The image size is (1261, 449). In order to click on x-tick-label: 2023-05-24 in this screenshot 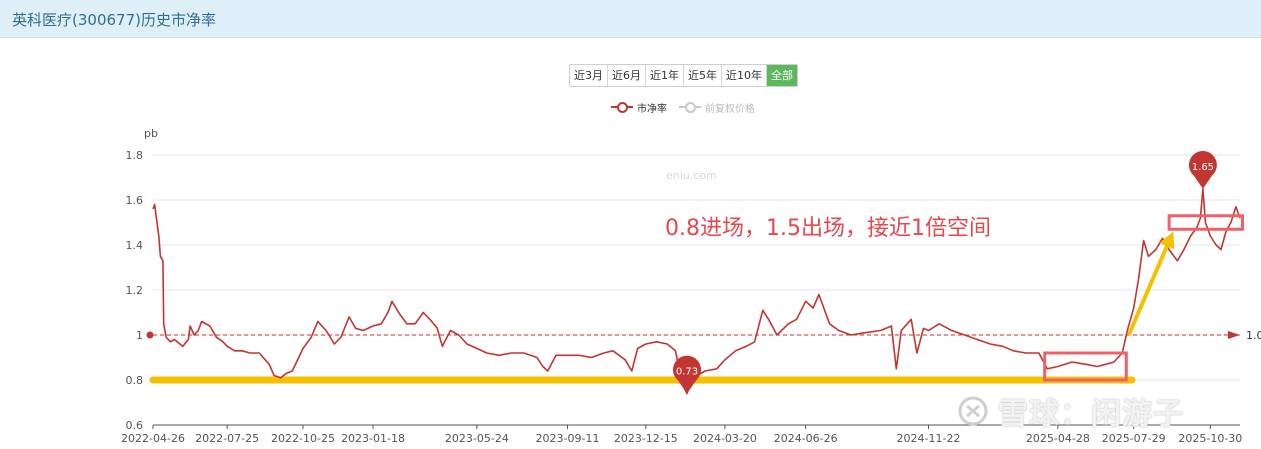, I will do `click(477, 438)`.